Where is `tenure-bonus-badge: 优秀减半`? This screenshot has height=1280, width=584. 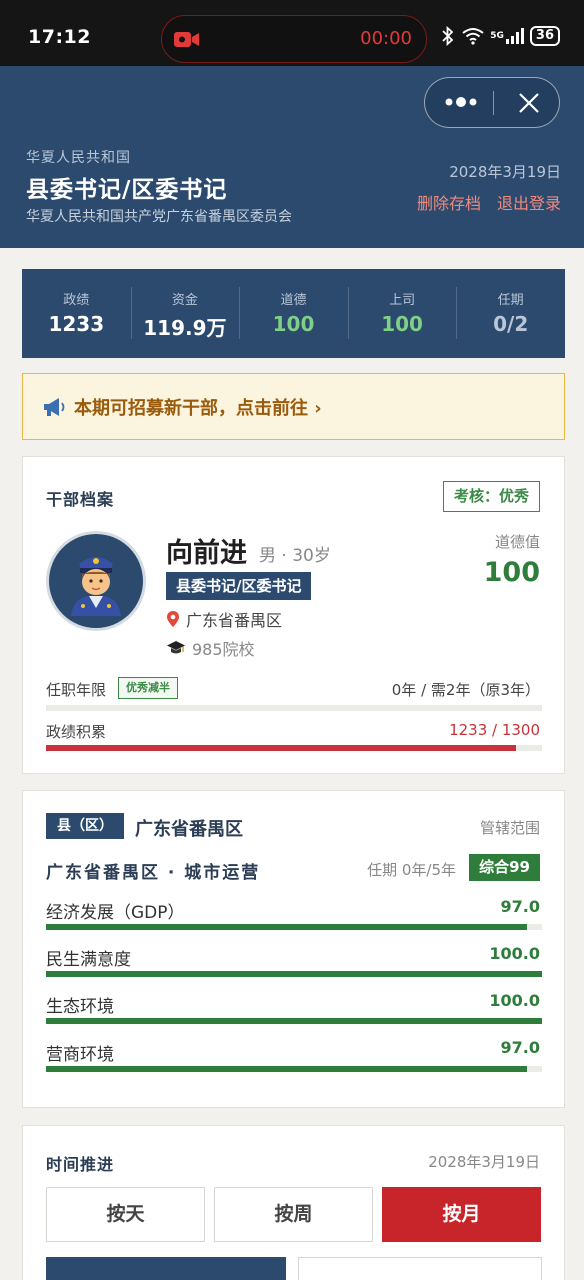
tenure-bonus-badge: 优秀减半 is located at coordinates (148, 688).